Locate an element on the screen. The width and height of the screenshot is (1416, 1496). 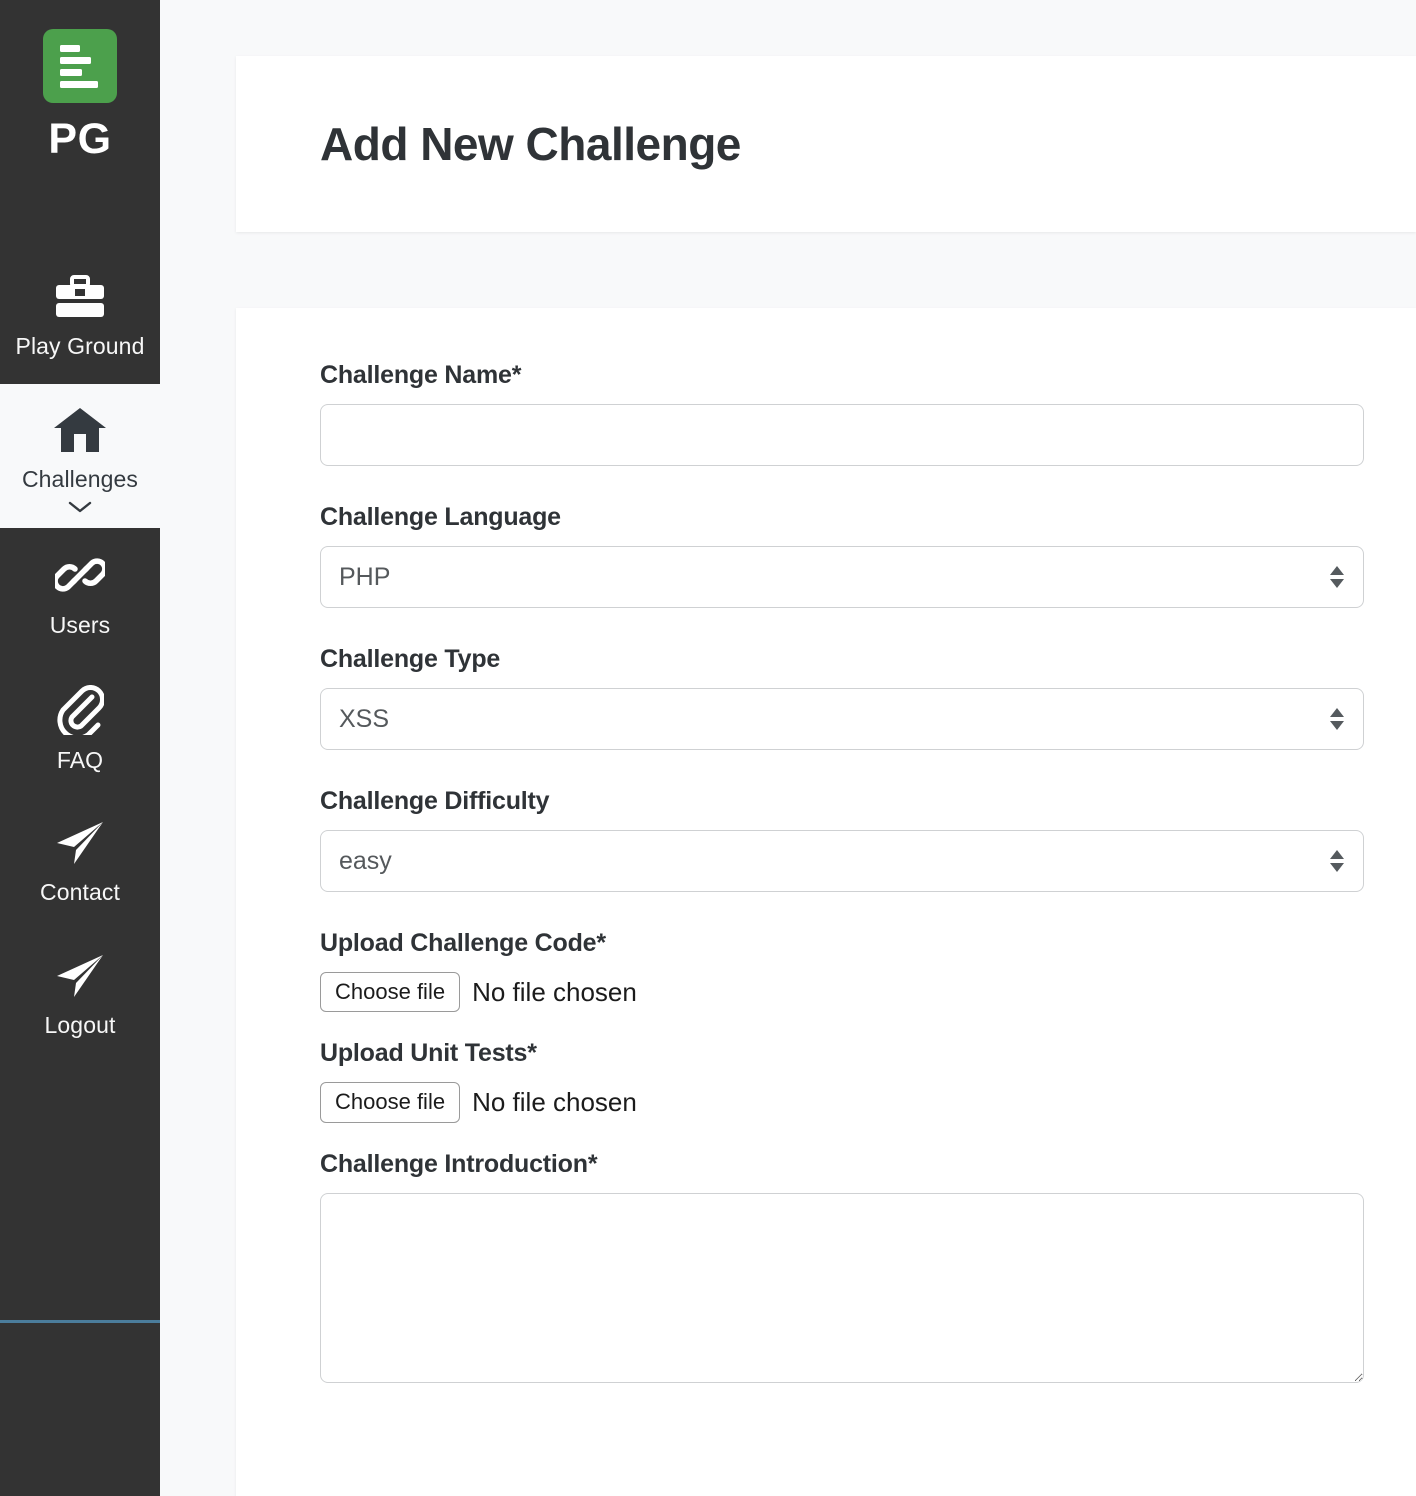
sidebar-item-label: Contact is located at coordinates (80, 892).